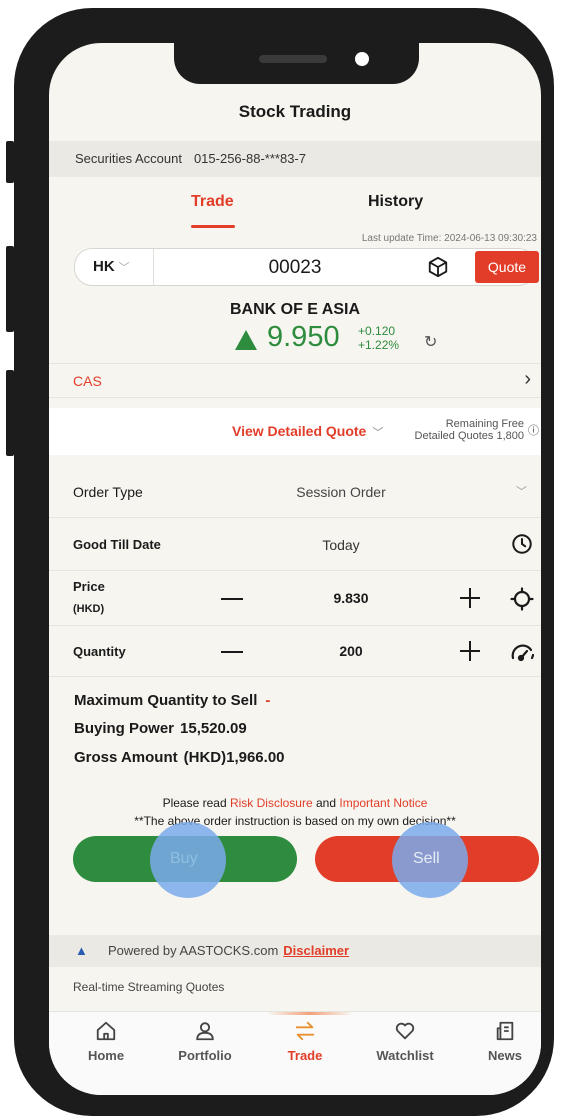 Image resolution: width=561 pixels, height=1119 pixels. Describe the element at coordinates (295, 159) in the screenshot. I see `securities-account-bar: Securities Account 015-256-88-***83-7` at that location.